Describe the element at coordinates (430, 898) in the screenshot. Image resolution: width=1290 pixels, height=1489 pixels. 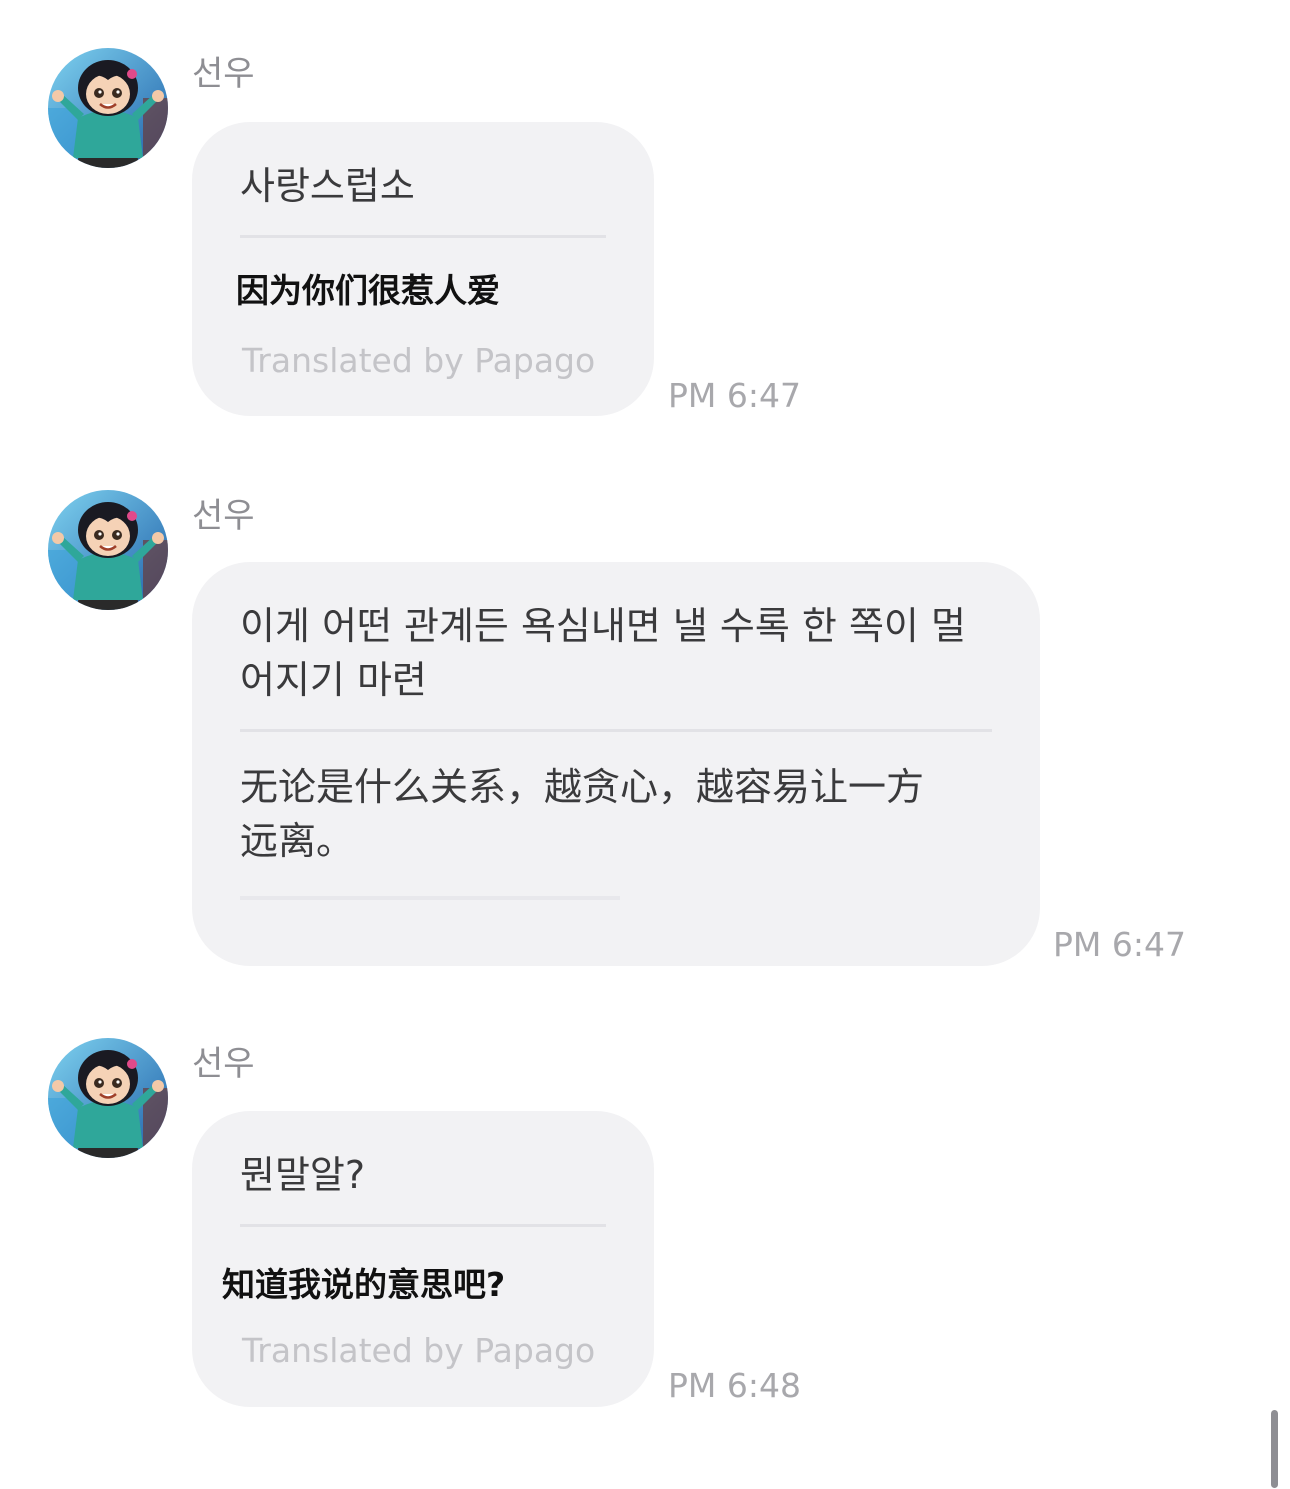
I see `loading-credit-placeholder` at that location.